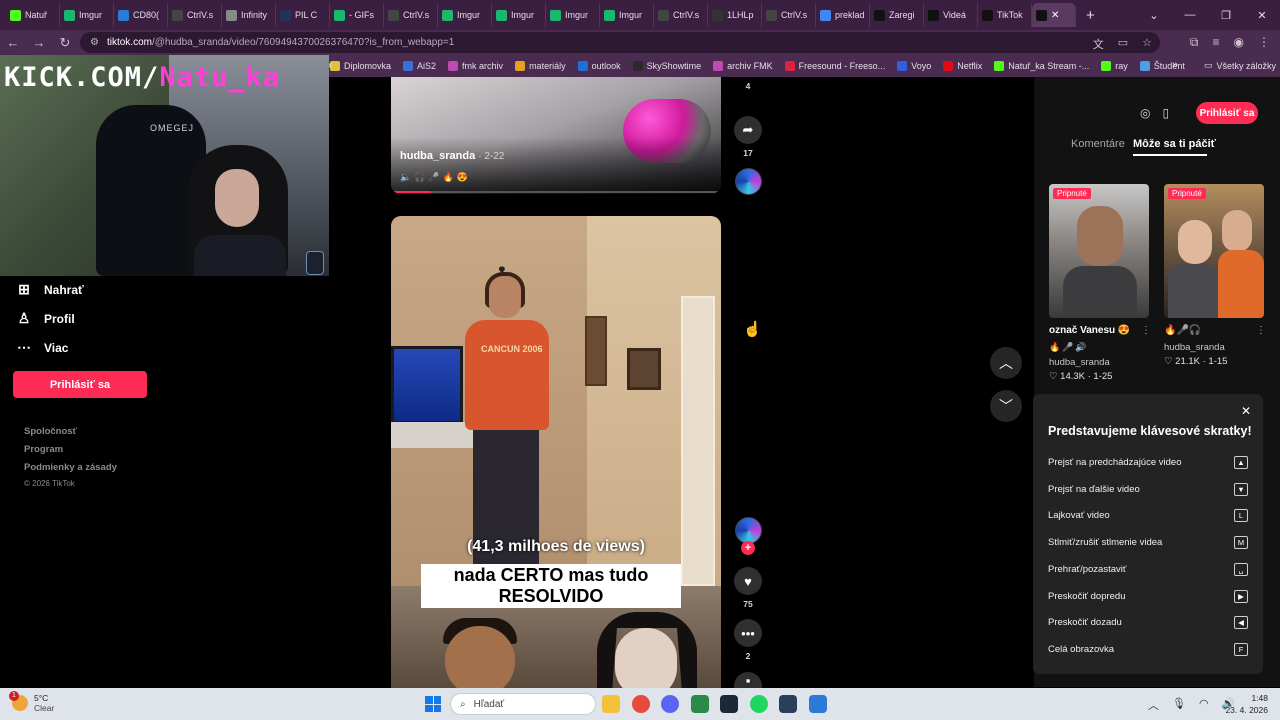 This screenshot has height=720, width=1280. I want to click on next-video-button: ﹀, so click(1006, 406).